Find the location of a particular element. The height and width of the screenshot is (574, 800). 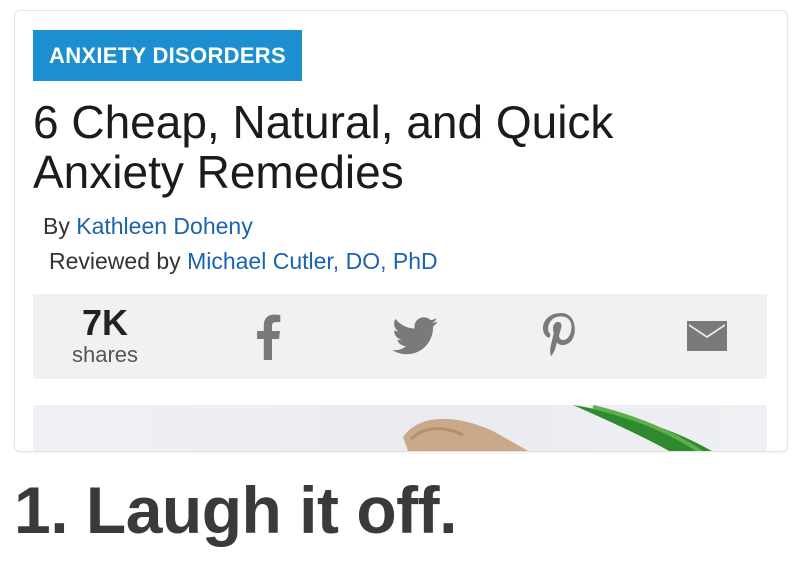

pinterest-icon is located at coordinates (559, 335).